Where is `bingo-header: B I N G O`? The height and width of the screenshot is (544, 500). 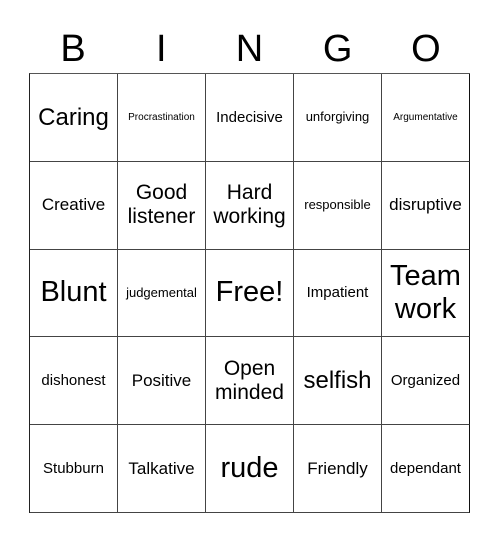 bingo-header: B I N G O is located at coordinates (249, 49).